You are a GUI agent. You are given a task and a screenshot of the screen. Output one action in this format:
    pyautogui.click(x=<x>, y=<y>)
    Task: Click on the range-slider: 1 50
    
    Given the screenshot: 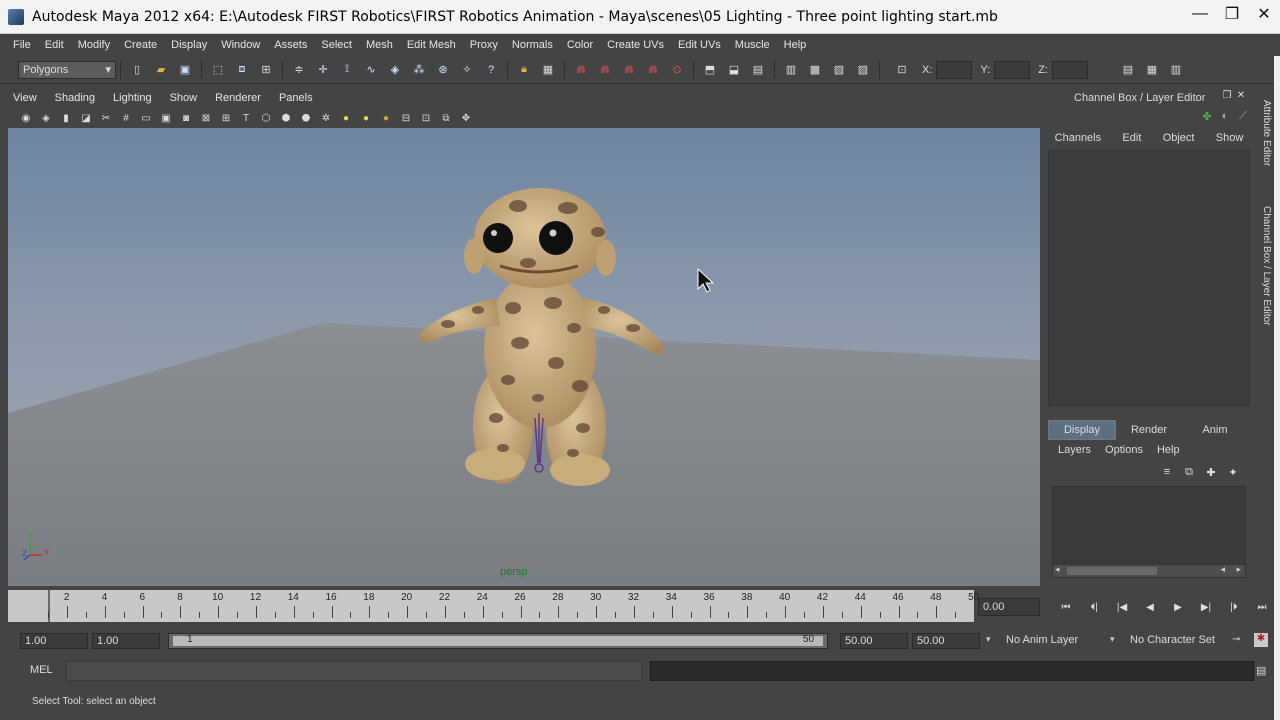 What is the action you would take?
    pyautogui.click(x=498, y=641)
    